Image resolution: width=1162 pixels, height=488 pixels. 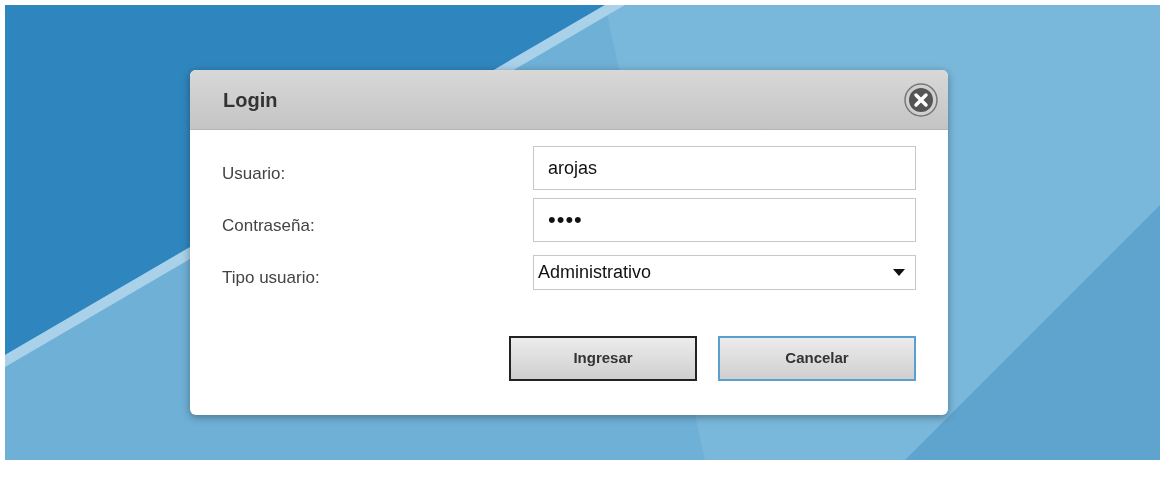 I want to click on close-icon, so click(x=921, y=99).